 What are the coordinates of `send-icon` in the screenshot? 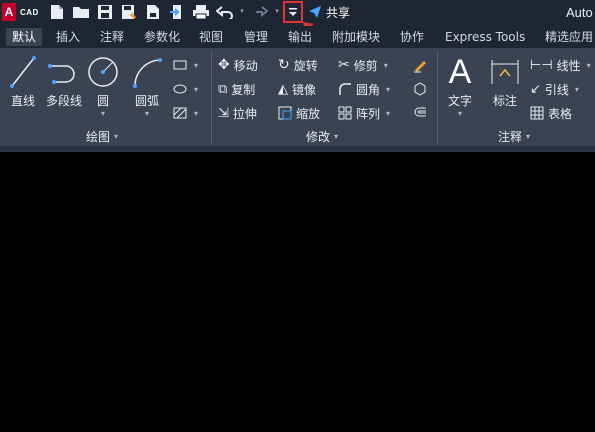 It's located at (315, 12).